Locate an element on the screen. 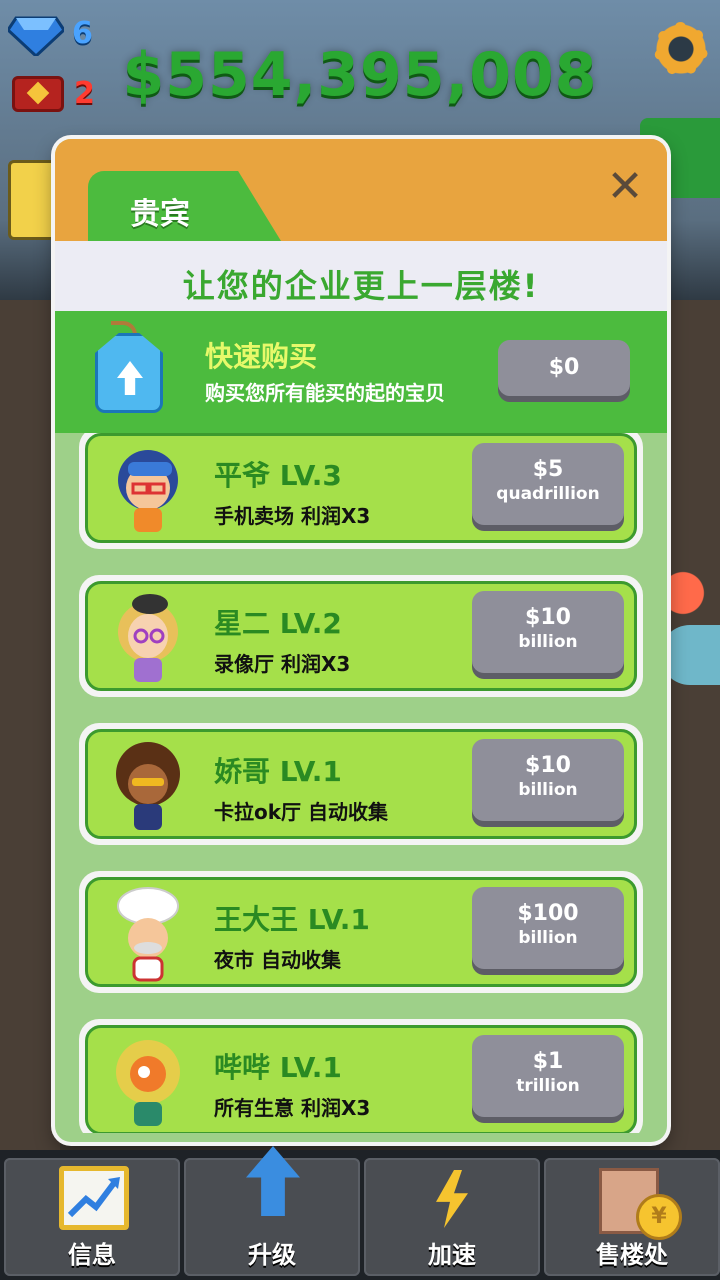 The width and height of the screenshot is (720, 1280). nav-item-boost: 加速 is located at coordinates (452, 1217).